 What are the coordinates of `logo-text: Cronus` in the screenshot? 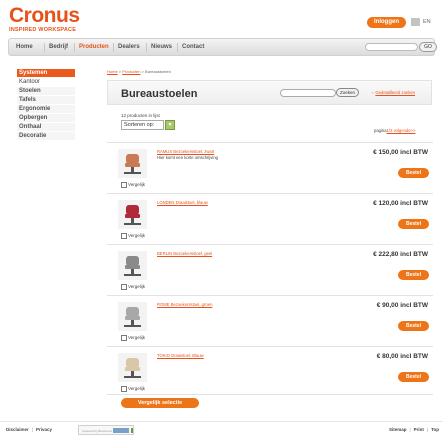 It's located at (44, 15).